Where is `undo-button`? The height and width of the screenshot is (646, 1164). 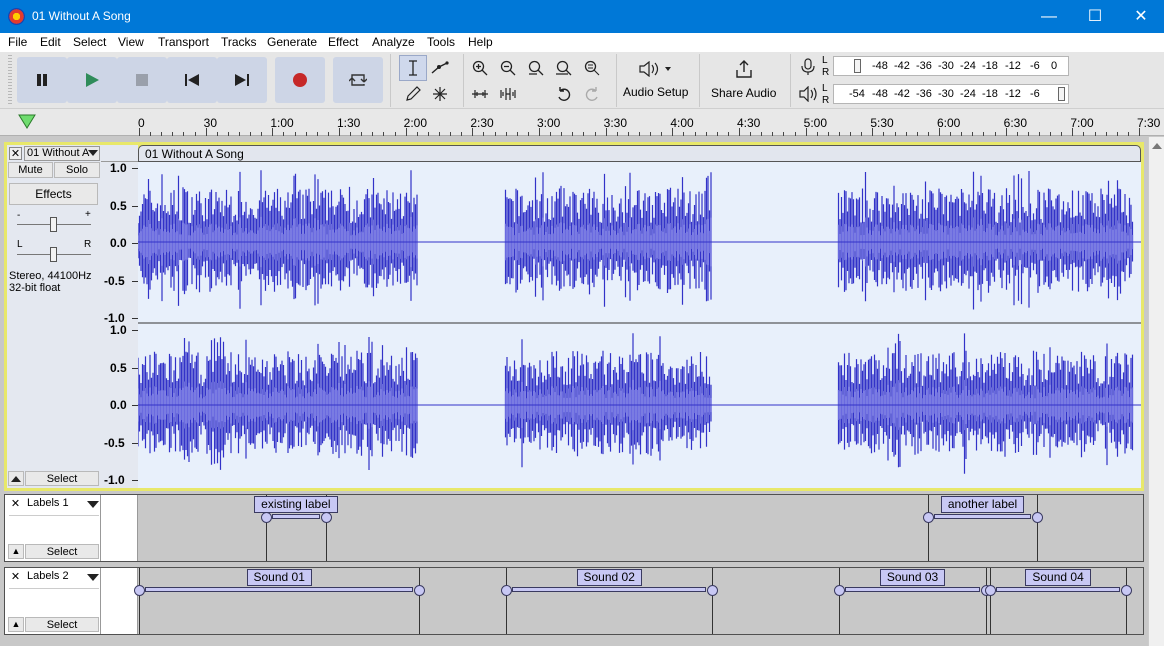 undo-button is located at coordinates (564, 94).